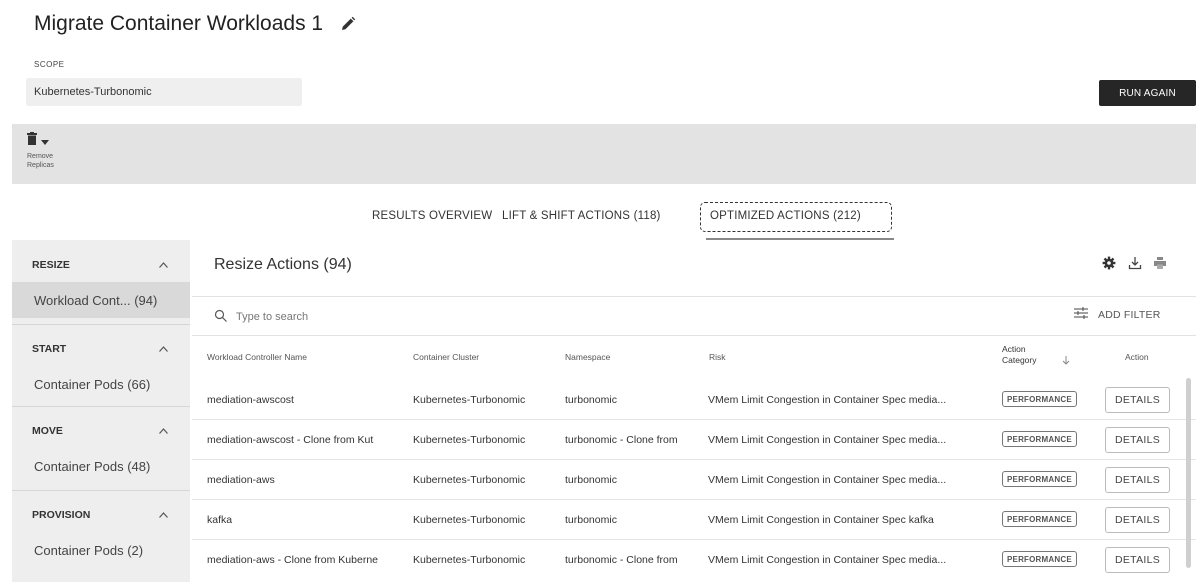  Describe the element at coordinates (101, 265) in the screenshot. I see `sidebar-section-resize: RESIZE` at that location.